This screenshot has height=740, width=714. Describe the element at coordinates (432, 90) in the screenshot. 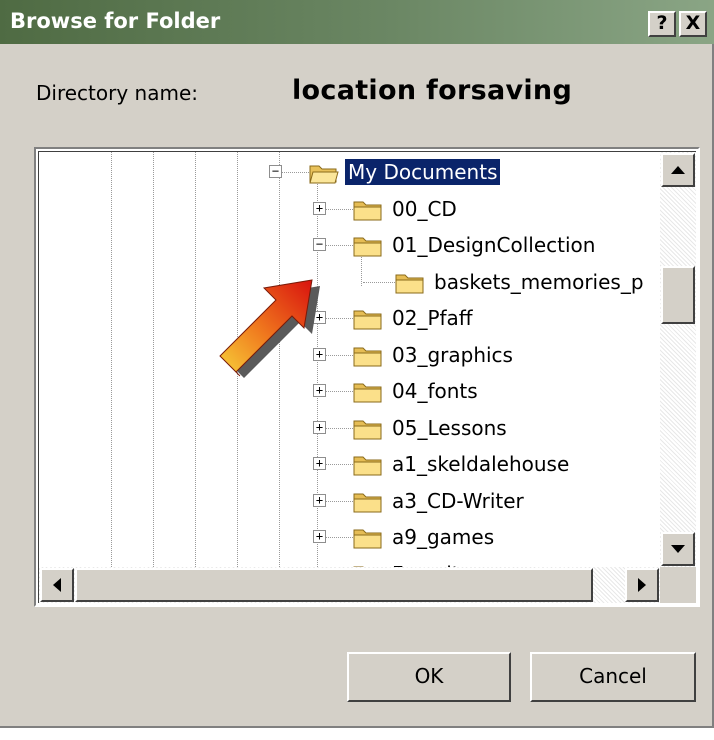

I see `directory-name-value: location forsaving` at that location.